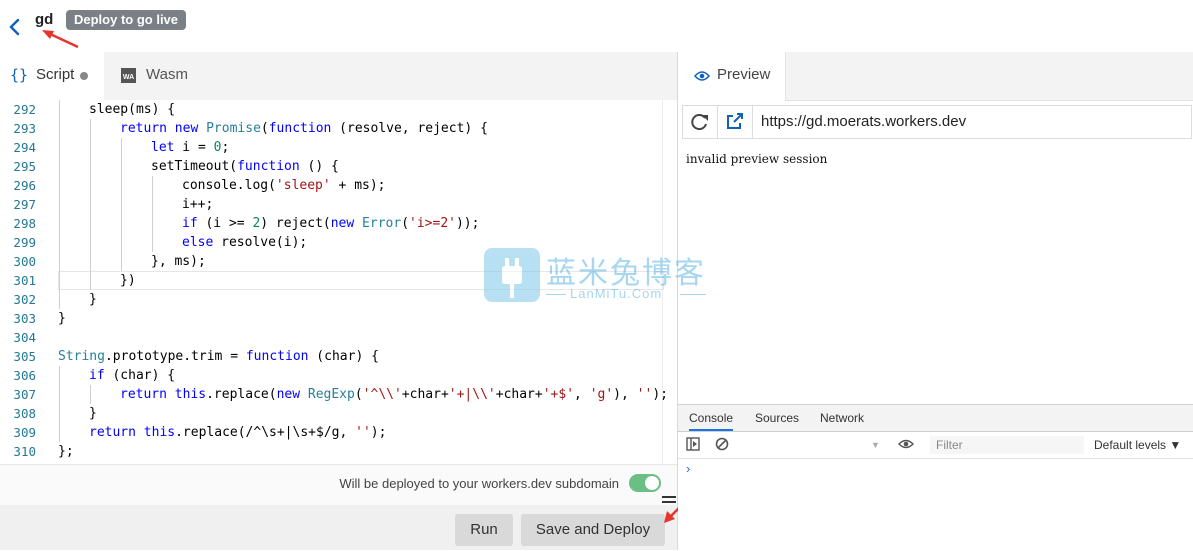  Describe the element at coordinates (44, 19) in the screenshot. I see `worker-name: gd` at that location.